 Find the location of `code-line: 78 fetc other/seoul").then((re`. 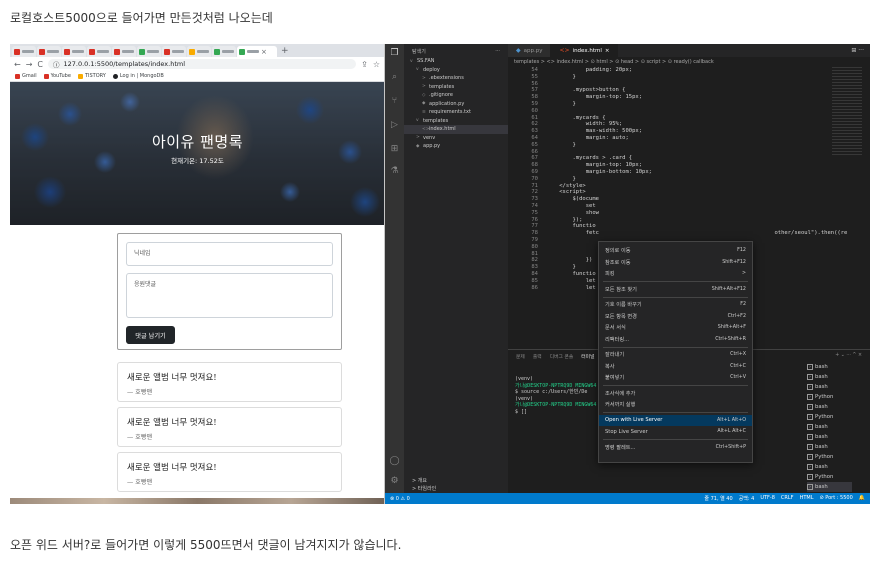

code-line: 78 fetc other/seoul").then((re is located at coordinates (689, 233).